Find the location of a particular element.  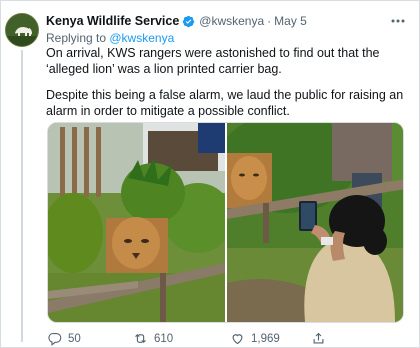

like-icon is located at coordinates (237, 339).